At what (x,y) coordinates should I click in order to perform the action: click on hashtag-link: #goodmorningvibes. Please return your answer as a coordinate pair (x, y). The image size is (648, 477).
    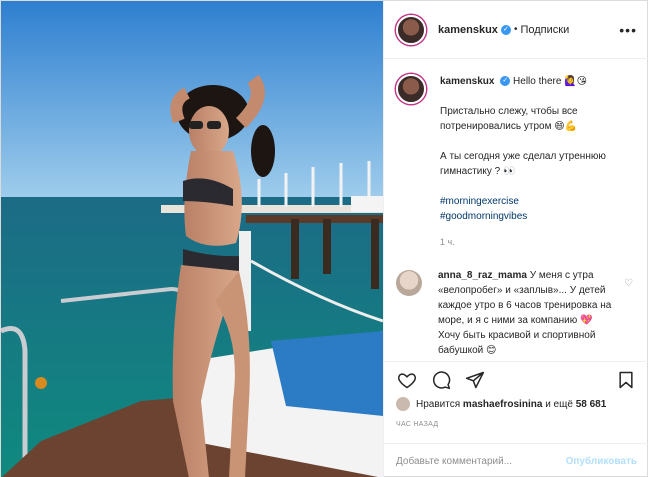
    Looking at the image, I should click on (535, 216).